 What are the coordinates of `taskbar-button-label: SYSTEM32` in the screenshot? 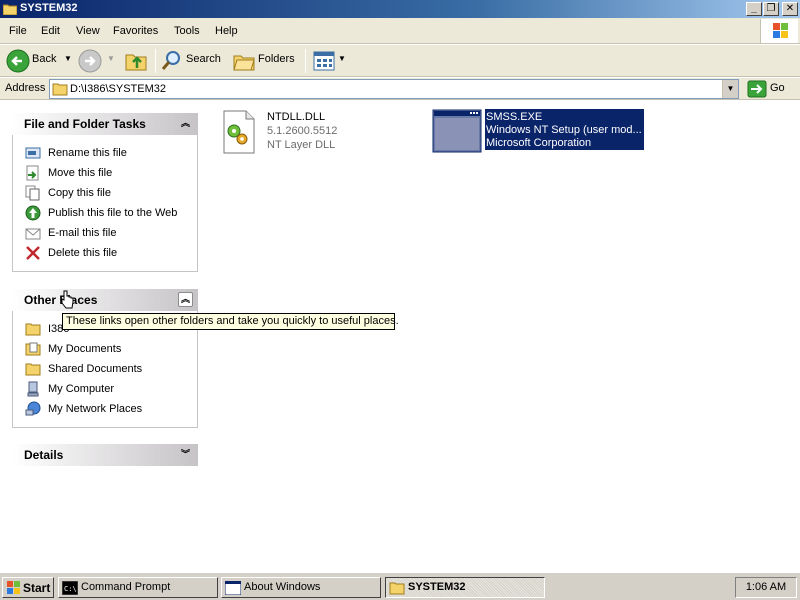 It's located at (437, 587).